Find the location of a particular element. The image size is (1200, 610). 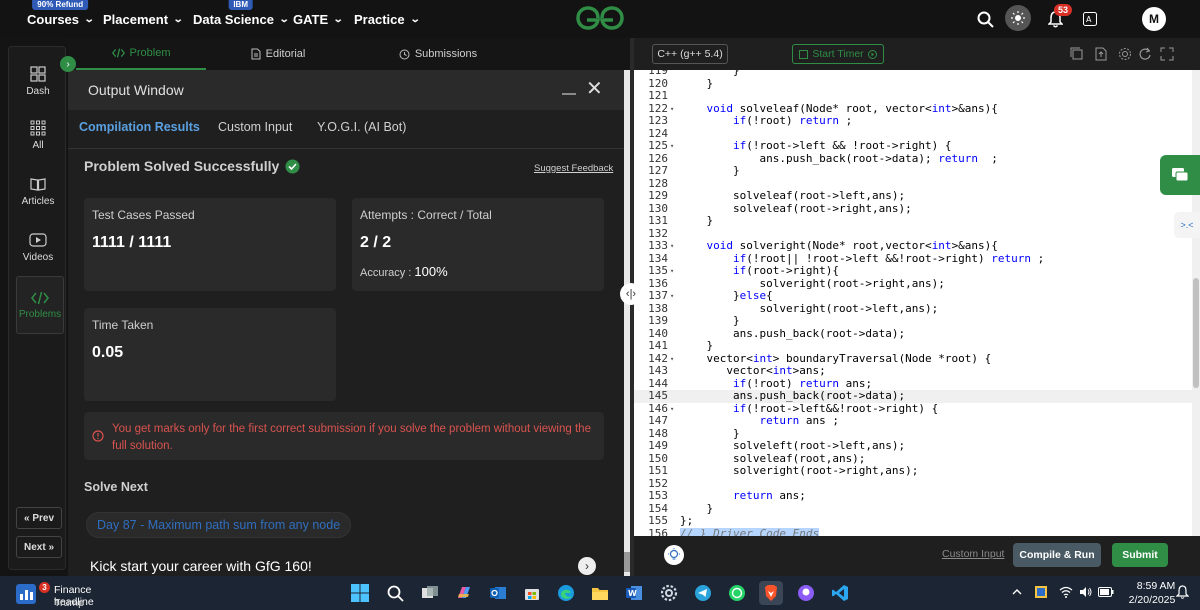

language-select: C++ (g++ 5.4) is located at coordinates (690, 54).